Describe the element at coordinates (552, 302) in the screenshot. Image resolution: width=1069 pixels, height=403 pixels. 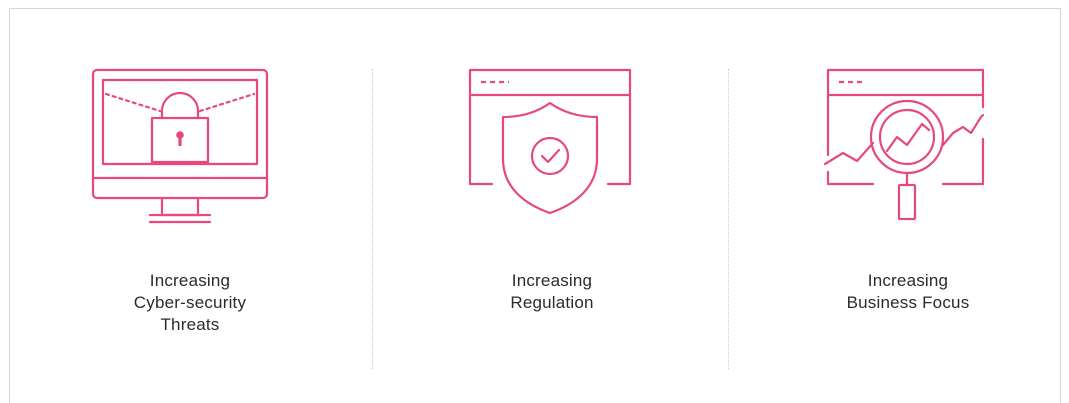
I see `item-label-line: Regulation` at that location.